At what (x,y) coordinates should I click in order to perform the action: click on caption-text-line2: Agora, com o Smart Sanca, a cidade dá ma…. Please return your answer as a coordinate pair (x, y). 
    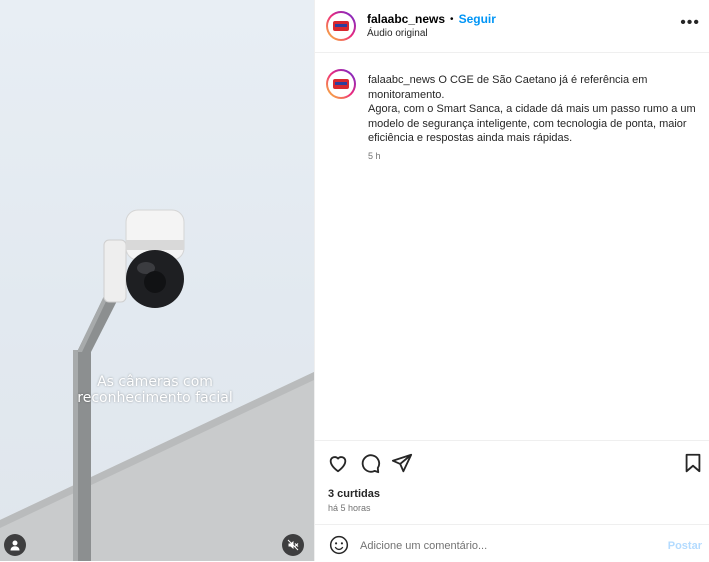
    Looking at the image, I should click on (532, 123).